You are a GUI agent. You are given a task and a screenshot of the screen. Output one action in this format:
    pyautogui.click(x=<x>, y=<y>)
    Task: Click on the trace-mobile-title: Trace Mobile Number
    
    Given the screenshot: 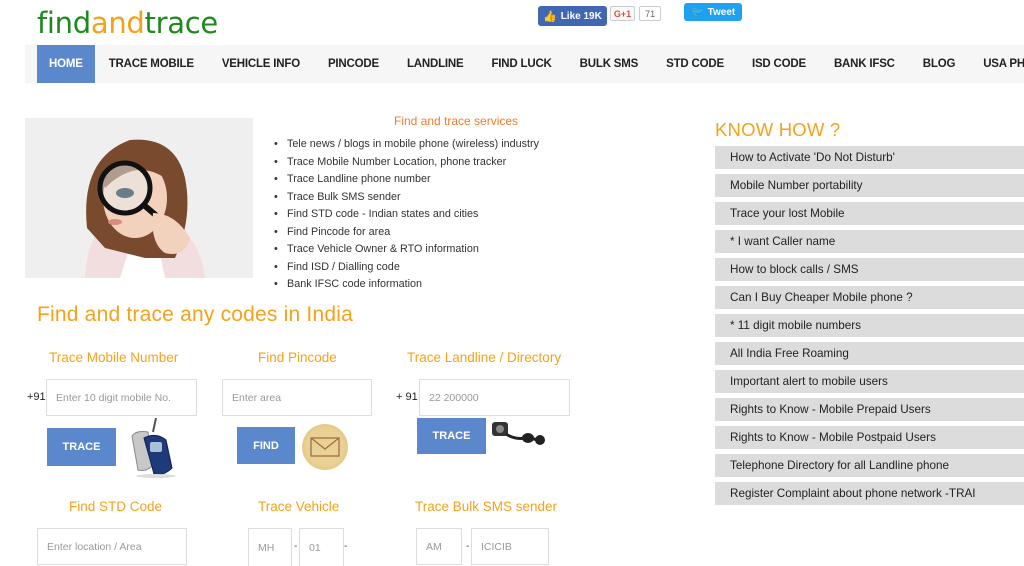 What is the action you would take?
    pyautogui.click(x=114, y=357)
    